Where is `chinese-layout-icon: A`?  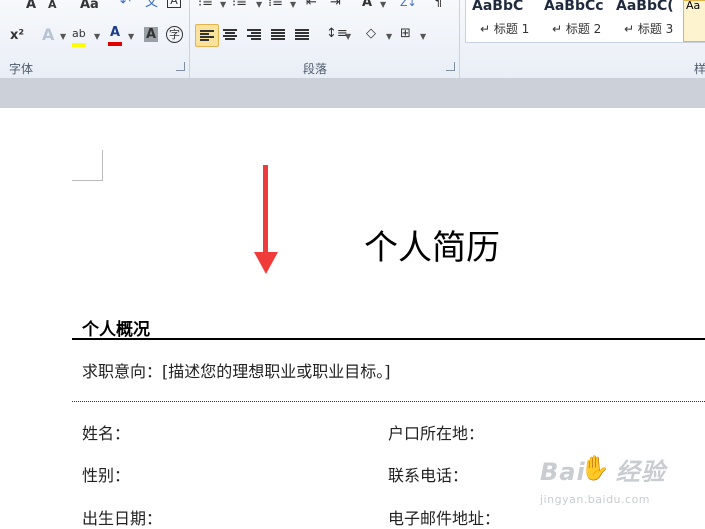
chinese-layout-icon: A is located at coordinates (367, 6).